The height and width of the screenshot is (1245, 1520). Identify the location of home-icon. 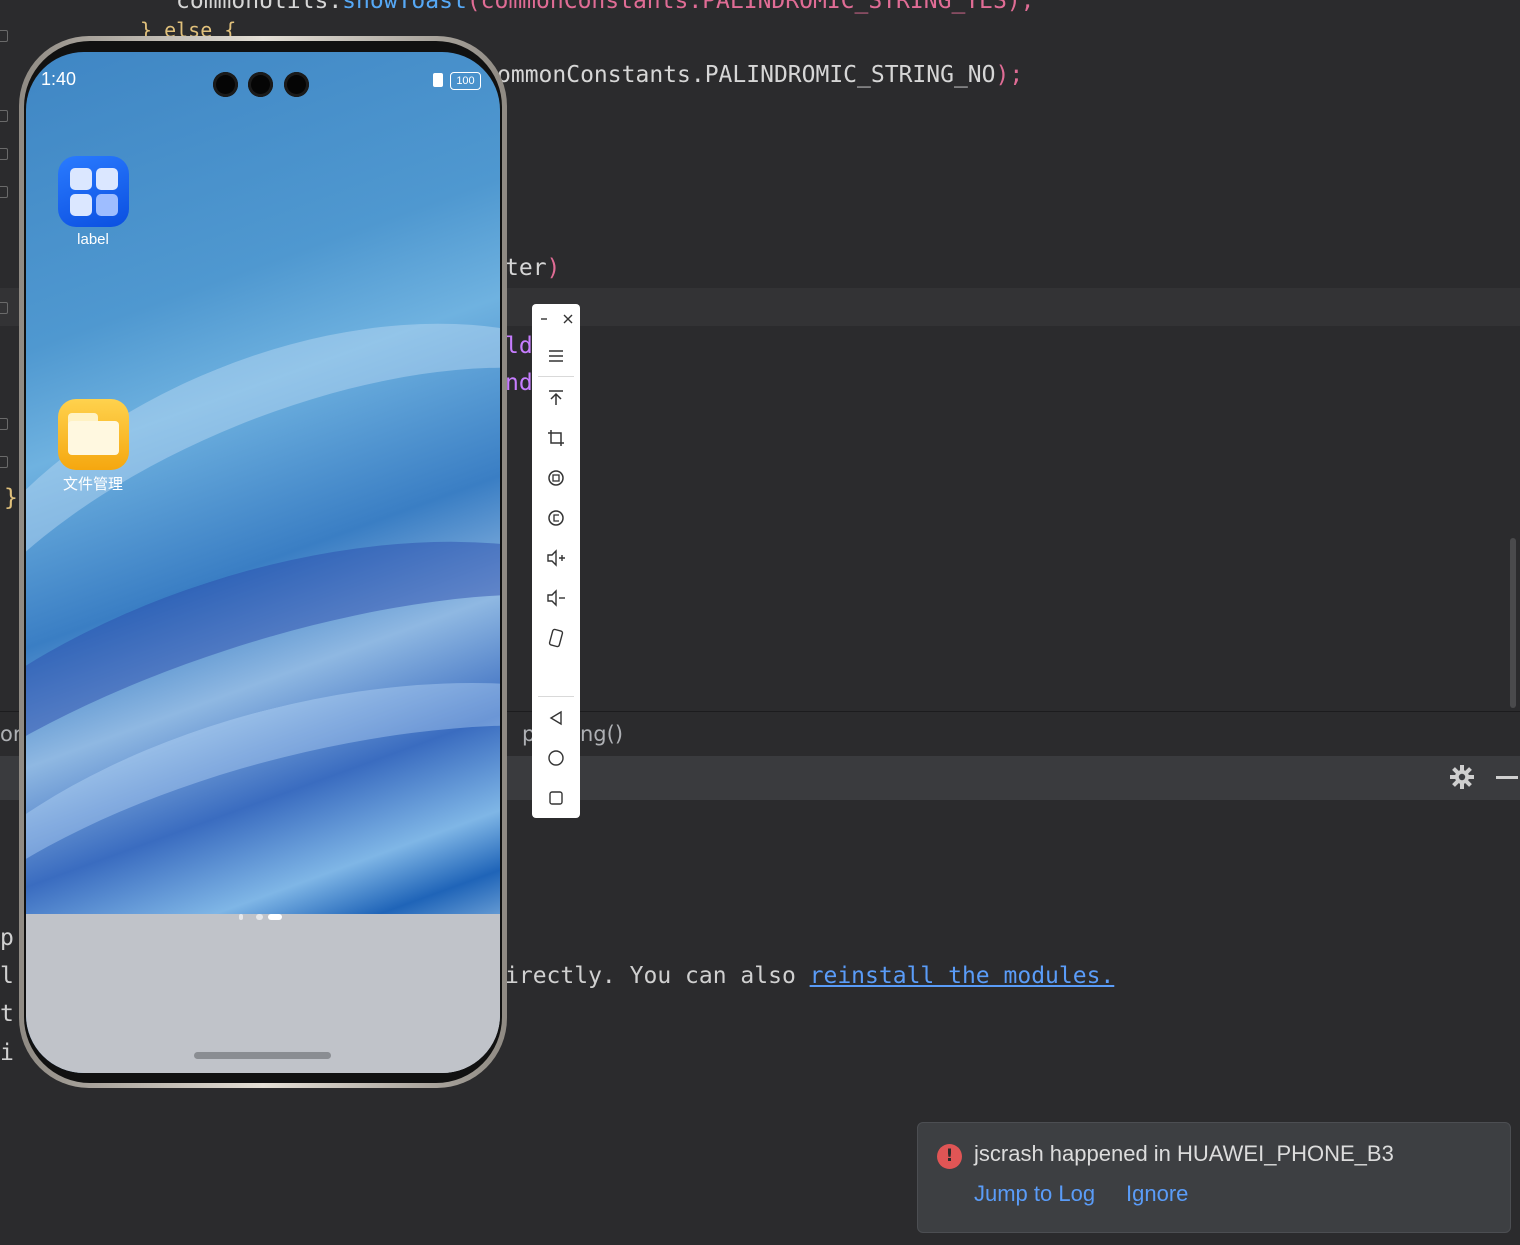
(556, 758).